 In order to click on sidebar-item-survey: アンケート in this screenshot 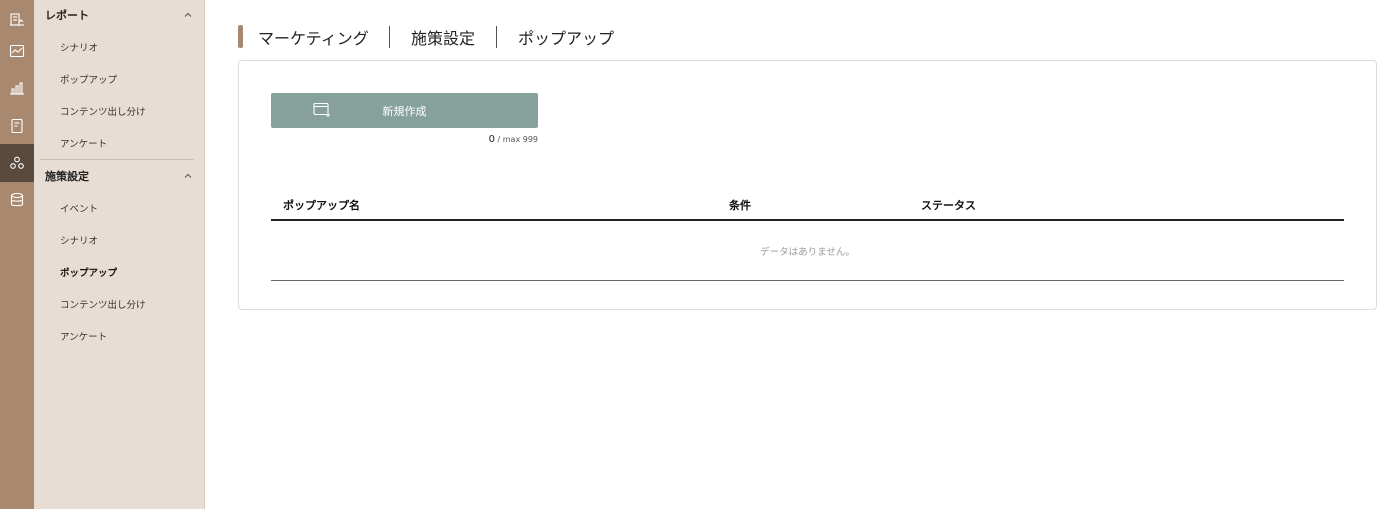, I will do `click(119, 336)`.